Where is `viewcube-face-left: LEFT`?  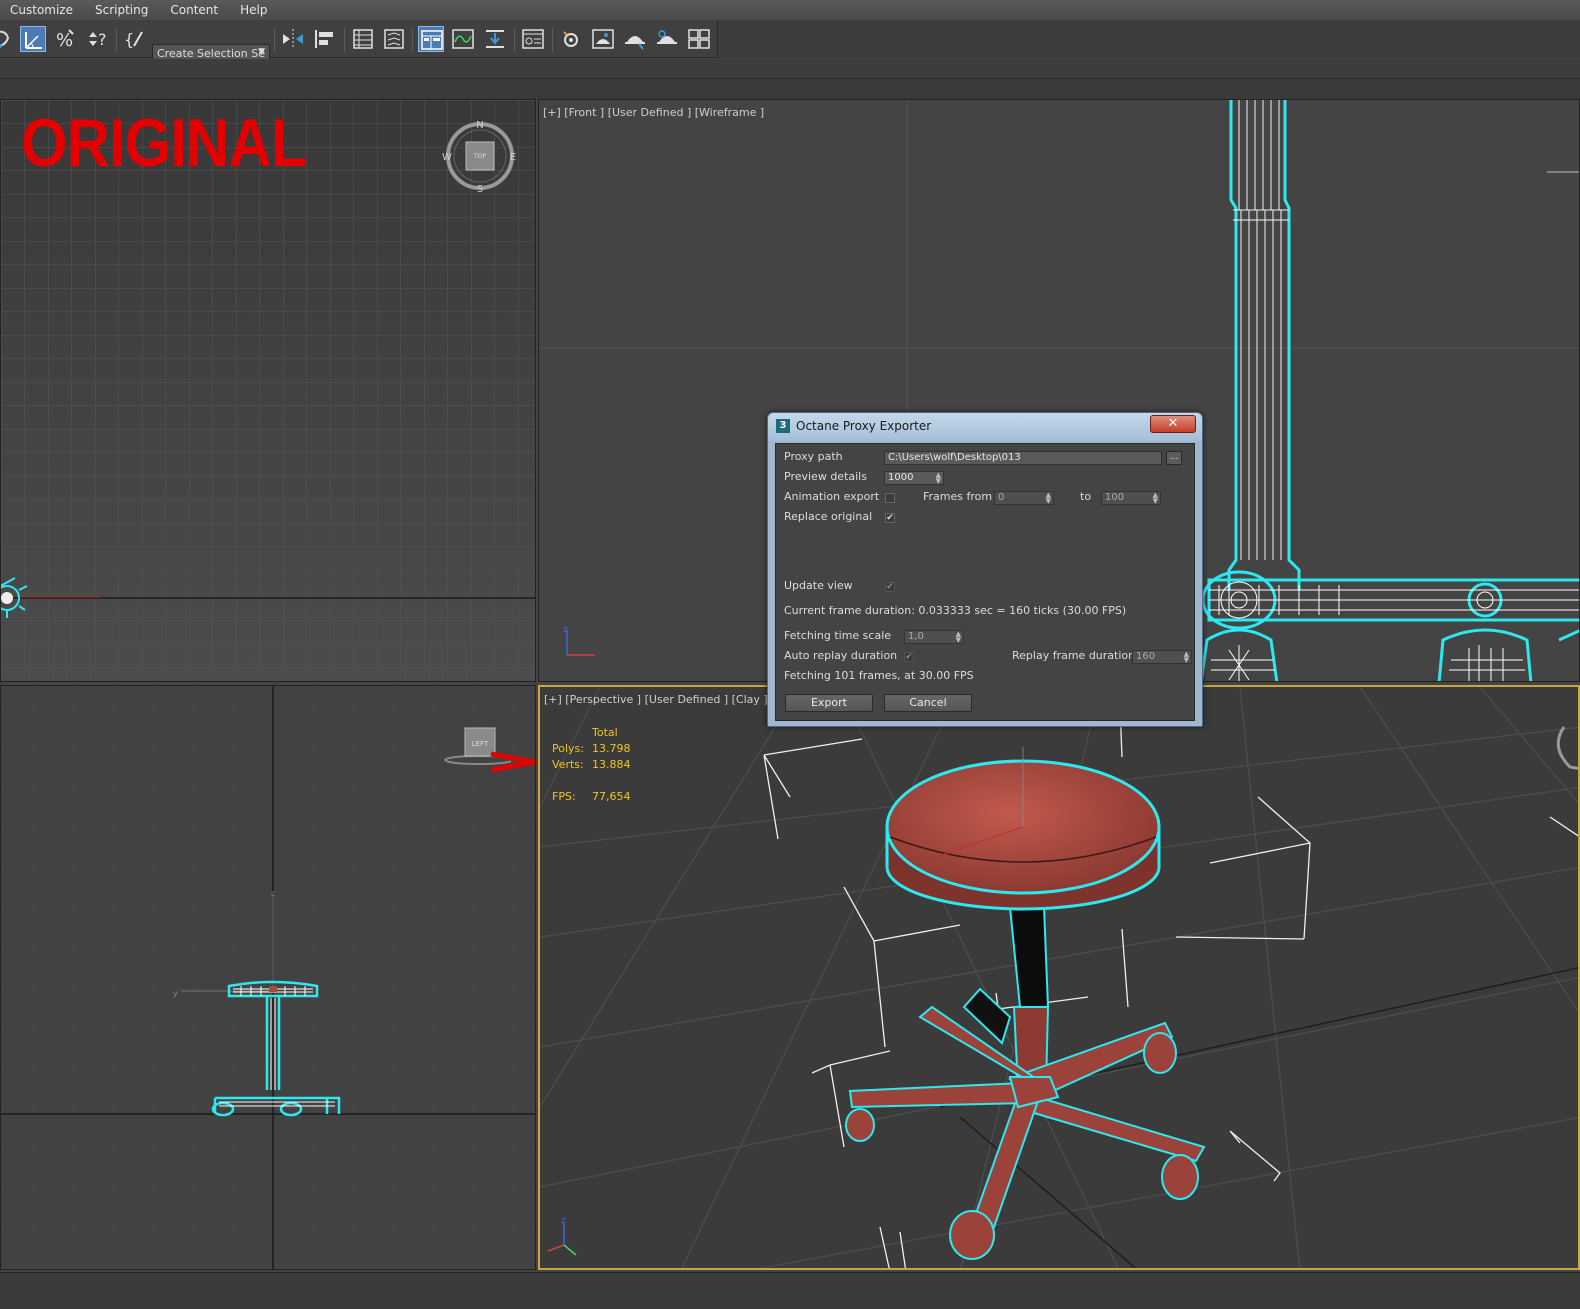 viewcube-face-left: LEFT is located at coordinates (480, 744).